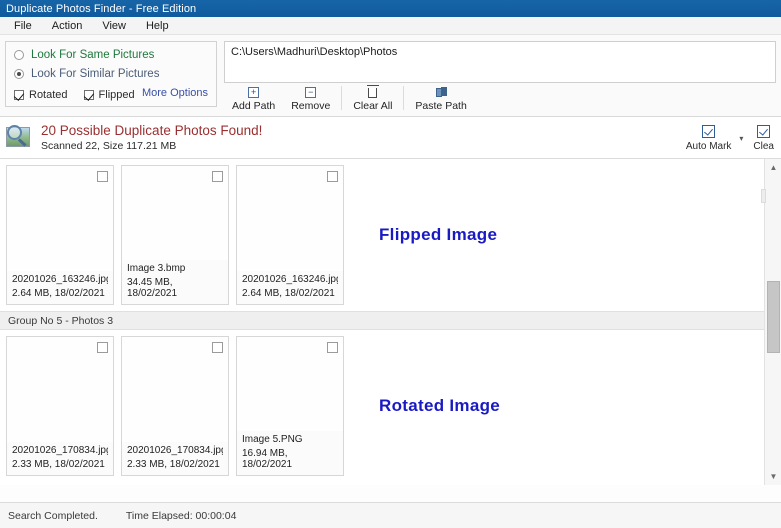 This screenshot has width=781, height=528. What do you see at coordinates (763, 146) in the screenshot?
I see `clear-label: Clea` at bounding box center [763, 146].